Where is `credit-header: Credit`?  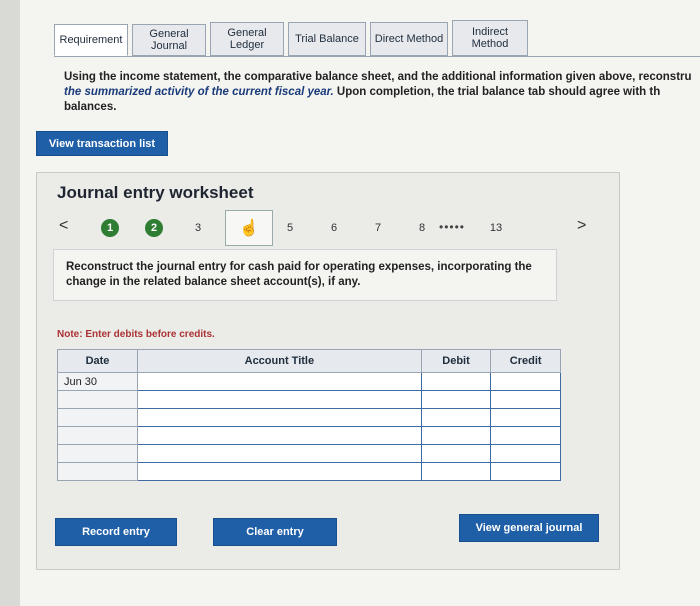 credit-header: Credit is located at coordinates (525, 361).